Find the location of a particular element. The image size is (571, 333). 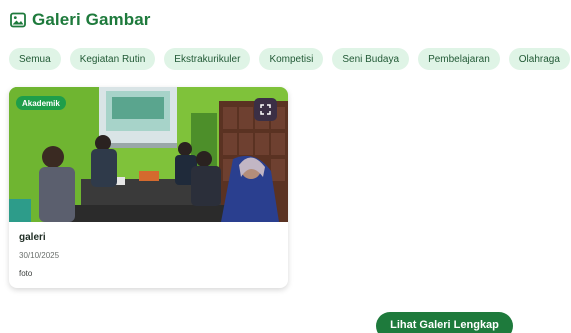

card-media-type: foto is located at coordinates (26, 273).